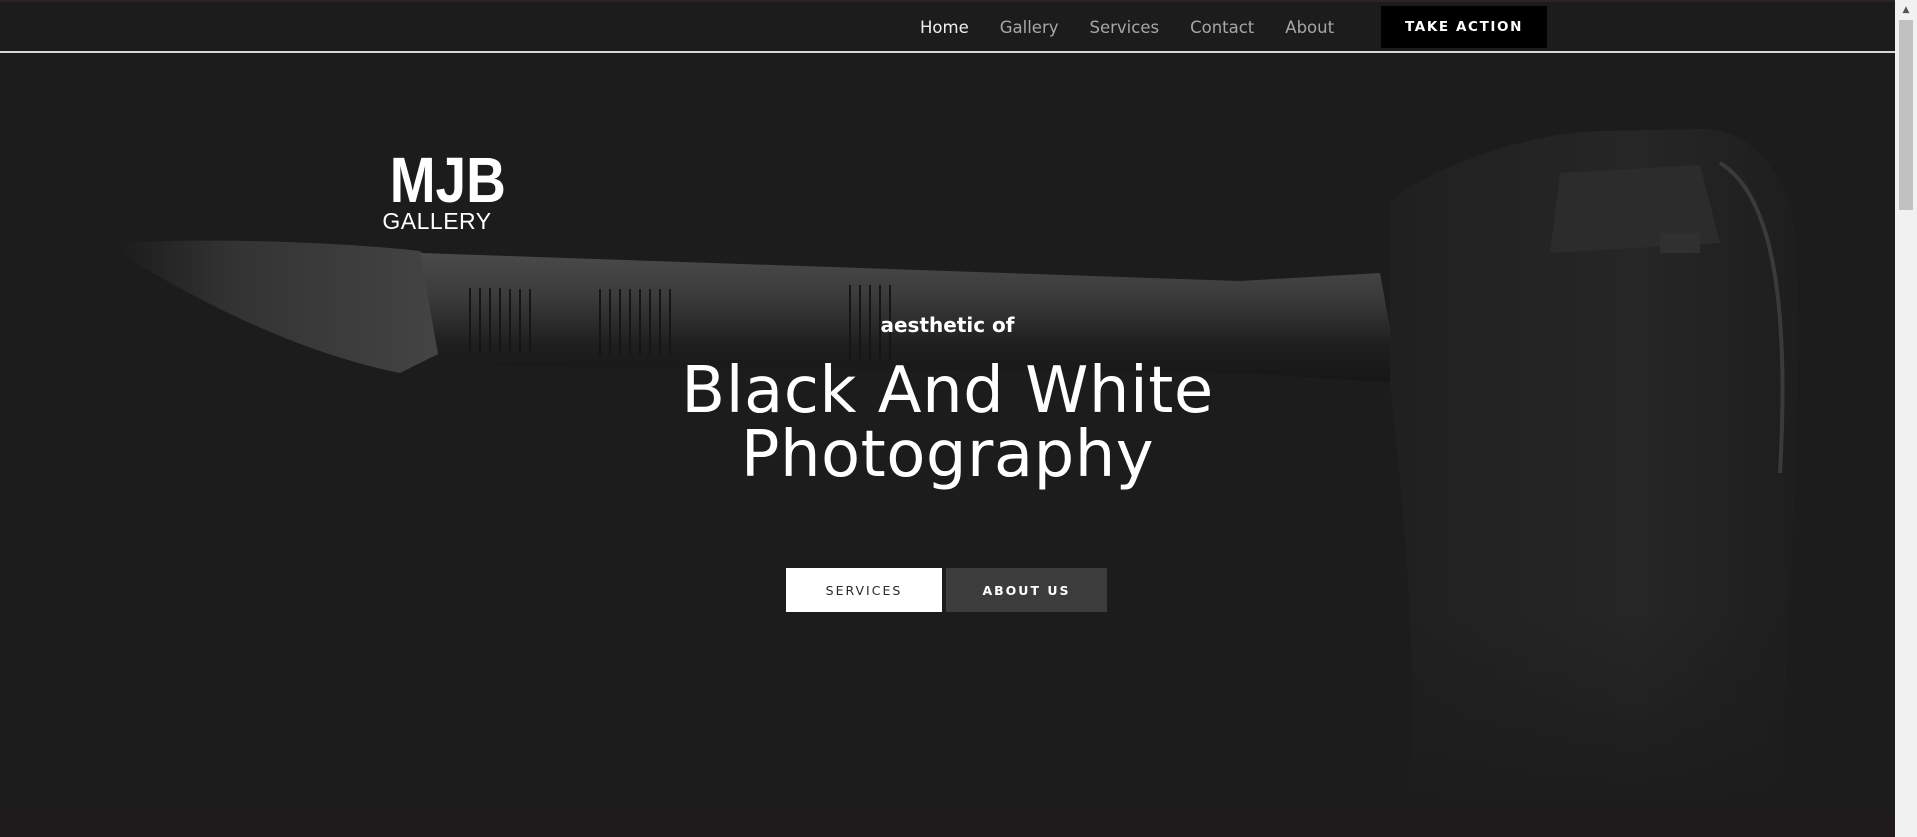  I want to click on hero-eyebrow: aesthetic of, so click(947, 325).